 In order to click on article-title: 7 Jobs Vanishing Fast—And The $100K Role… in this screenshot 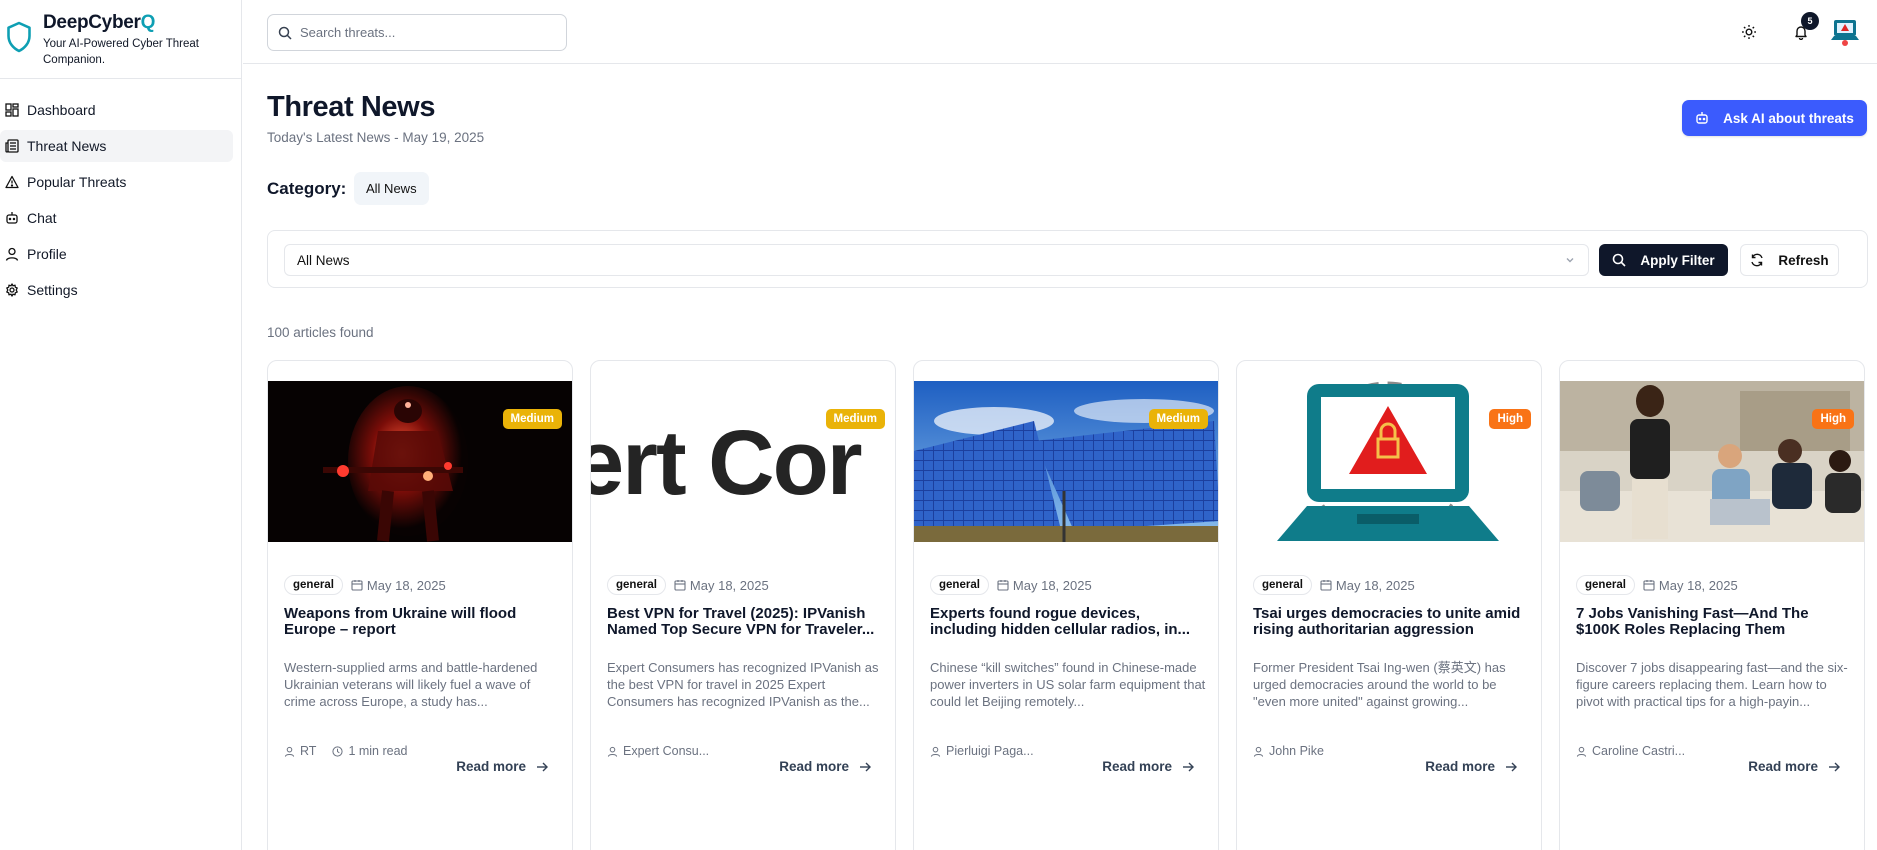, I will do `click(1714, 622)`.